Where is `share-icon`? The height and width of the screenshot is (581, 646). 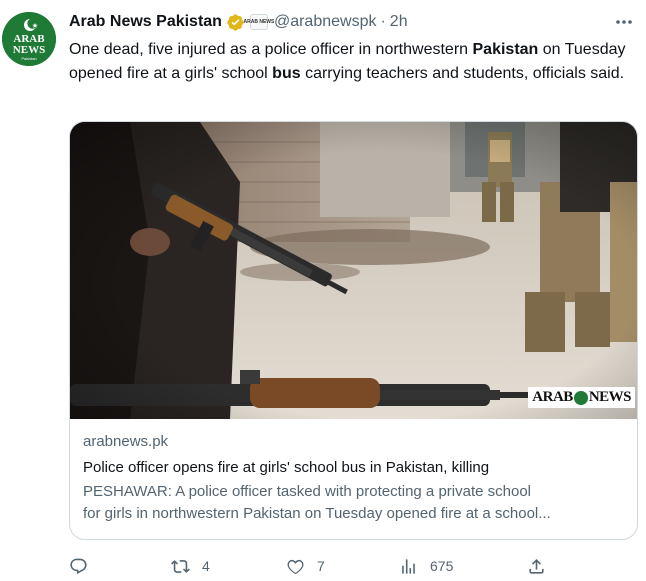
share-icon is located at coordinates (536, 566).